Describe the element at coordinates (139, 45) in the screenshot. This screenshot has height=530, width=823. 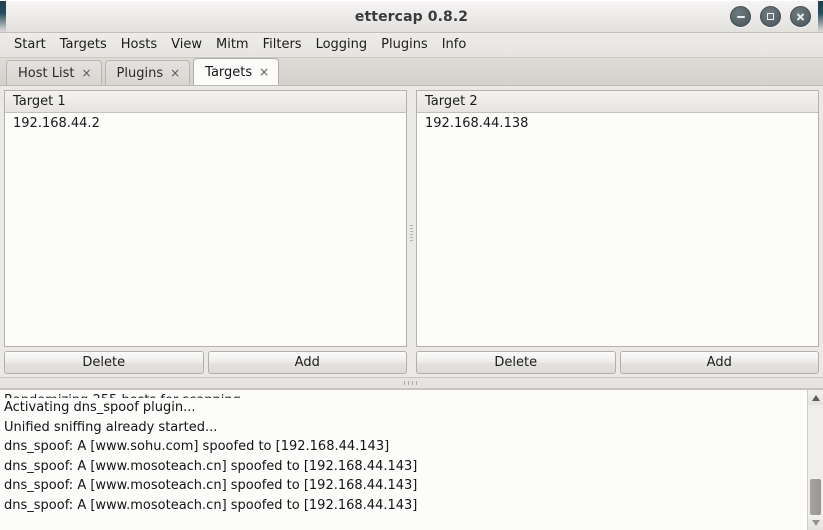
I see `menu-item-hosts: Hosts` at that location.